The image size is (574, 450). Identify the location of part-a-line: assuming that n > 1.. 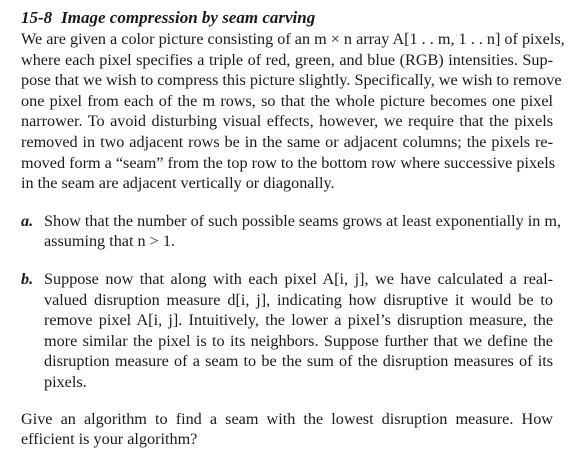
(109, 241).